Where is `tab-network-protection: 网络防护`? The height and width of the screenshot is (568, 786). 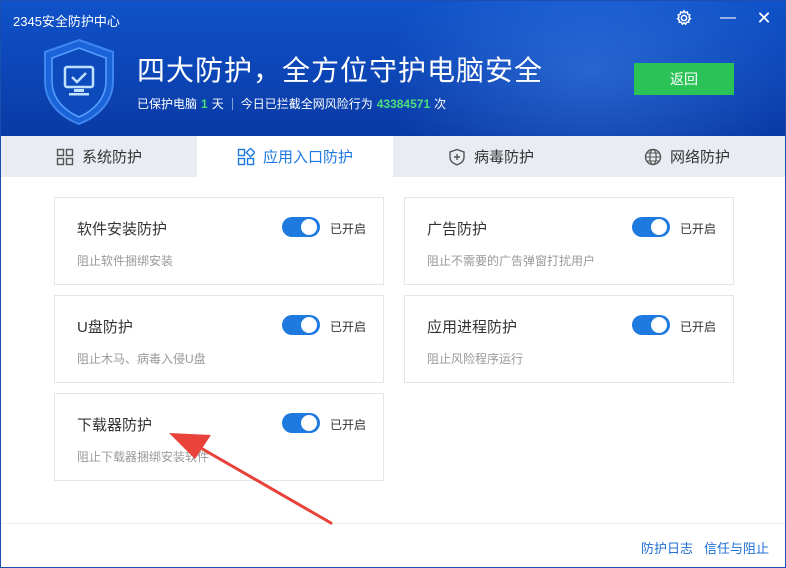
tab-network-protection: 网络防护 is located at coordinates (687, 156).